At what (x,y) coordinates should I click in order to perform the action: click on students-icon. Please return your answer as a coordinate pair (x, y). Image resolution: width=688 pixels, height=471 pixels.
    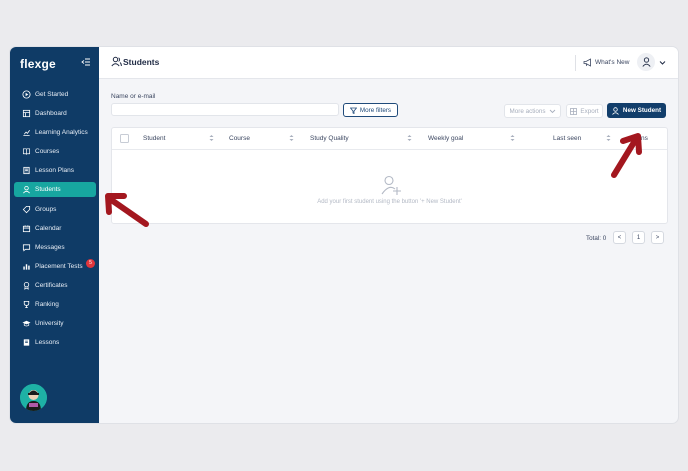
    Looking at the image, I should click on (116, 61).